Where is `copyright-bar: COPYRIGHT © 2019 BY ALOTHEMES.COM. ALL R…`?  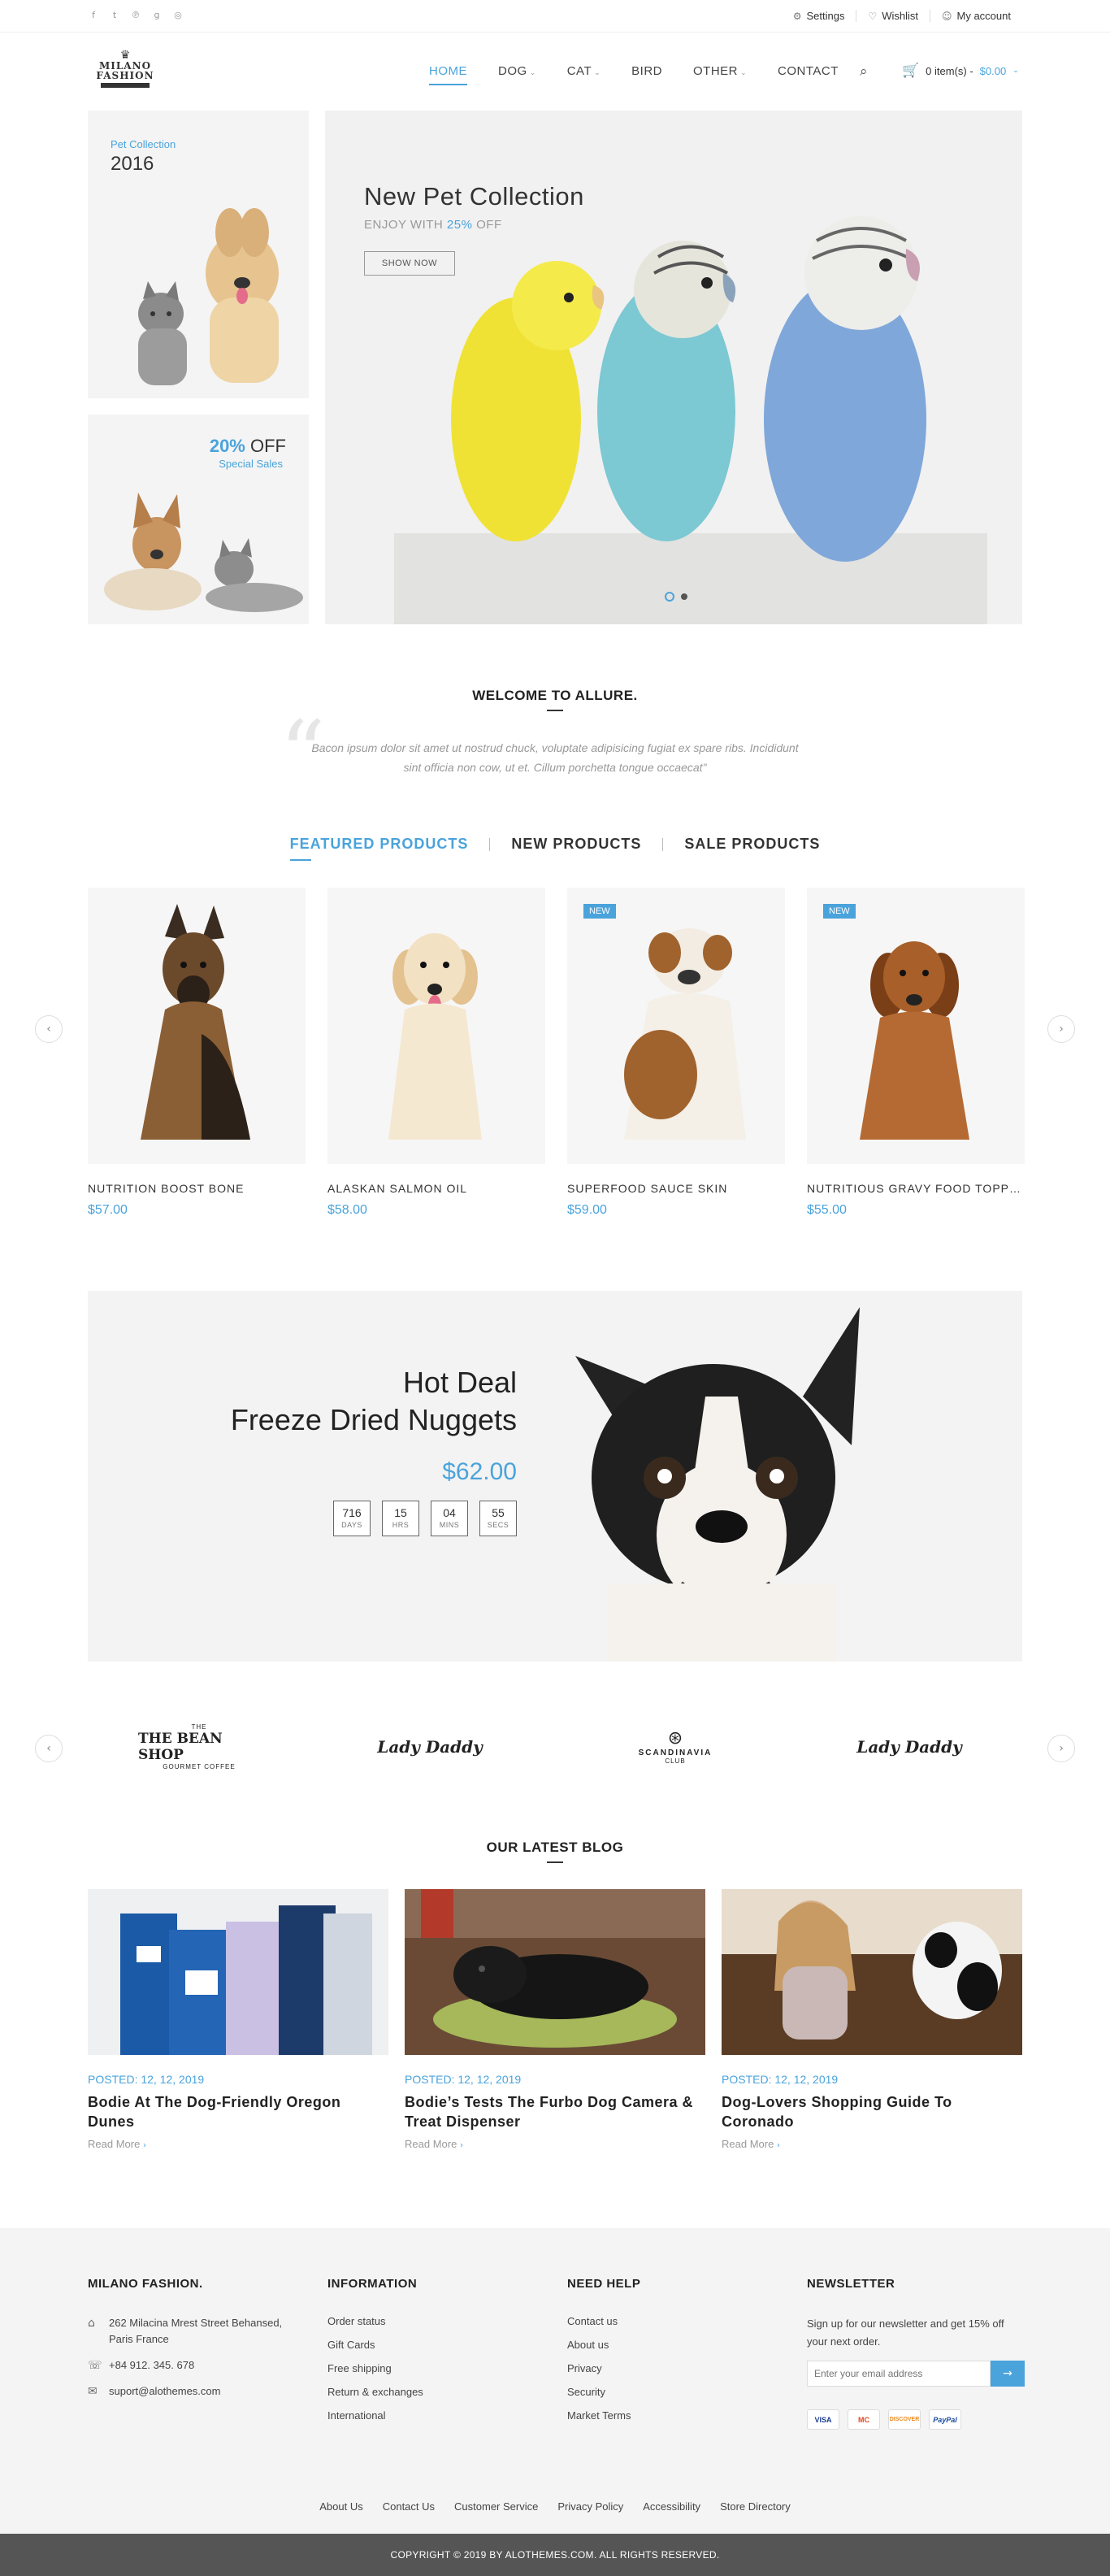
copyright-bar: COPYRIGHT © 2019 BY ALOTHEMES.COM. ALL R… is located at coordinates (555, 2555).